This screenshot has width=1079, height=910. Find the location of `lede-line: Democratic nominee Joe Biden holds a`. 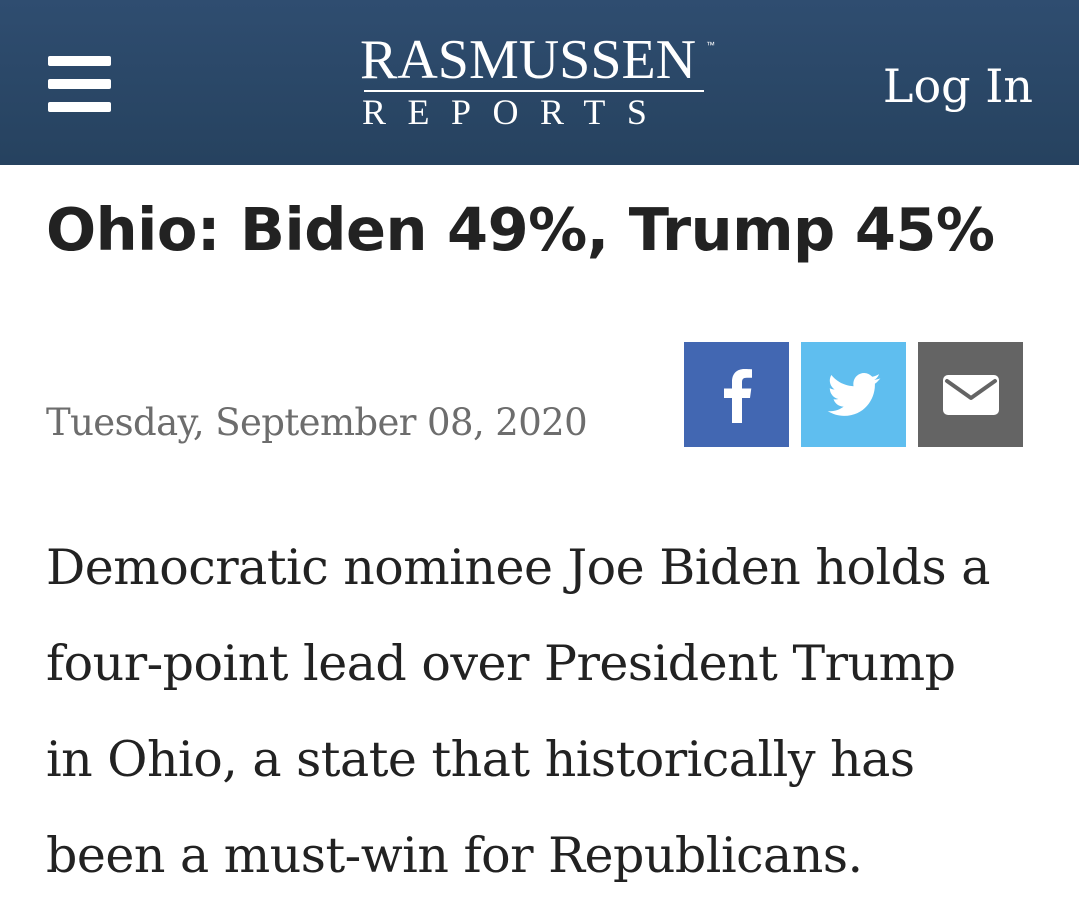

lede-line: Democratic nominee Joe Biden holds a is located at coordinates (518, 567).